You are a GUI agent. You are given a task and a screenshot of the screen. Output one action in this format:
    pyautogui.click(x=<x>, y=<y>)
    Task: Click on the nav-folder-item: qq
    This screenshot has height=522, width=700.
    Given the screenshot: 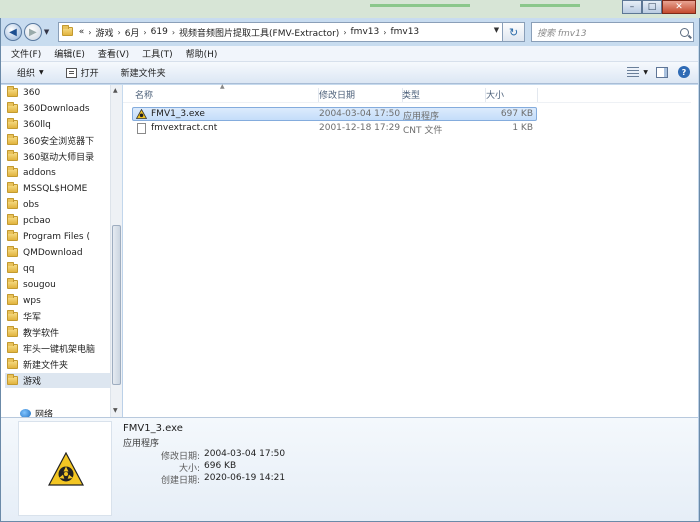 What is the action you would take?
    pyautogui.click(x=61, y=268)
    